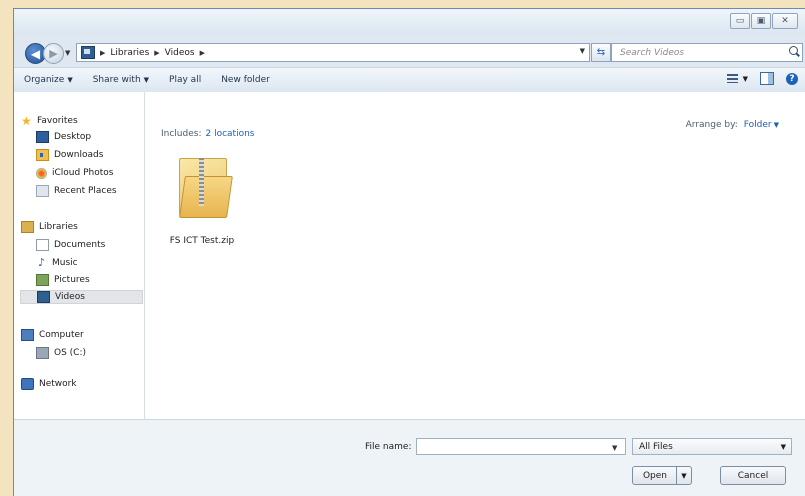 The image size is (805, 496). I want to click on organize-button: Organize ▼, so click(48, 80).